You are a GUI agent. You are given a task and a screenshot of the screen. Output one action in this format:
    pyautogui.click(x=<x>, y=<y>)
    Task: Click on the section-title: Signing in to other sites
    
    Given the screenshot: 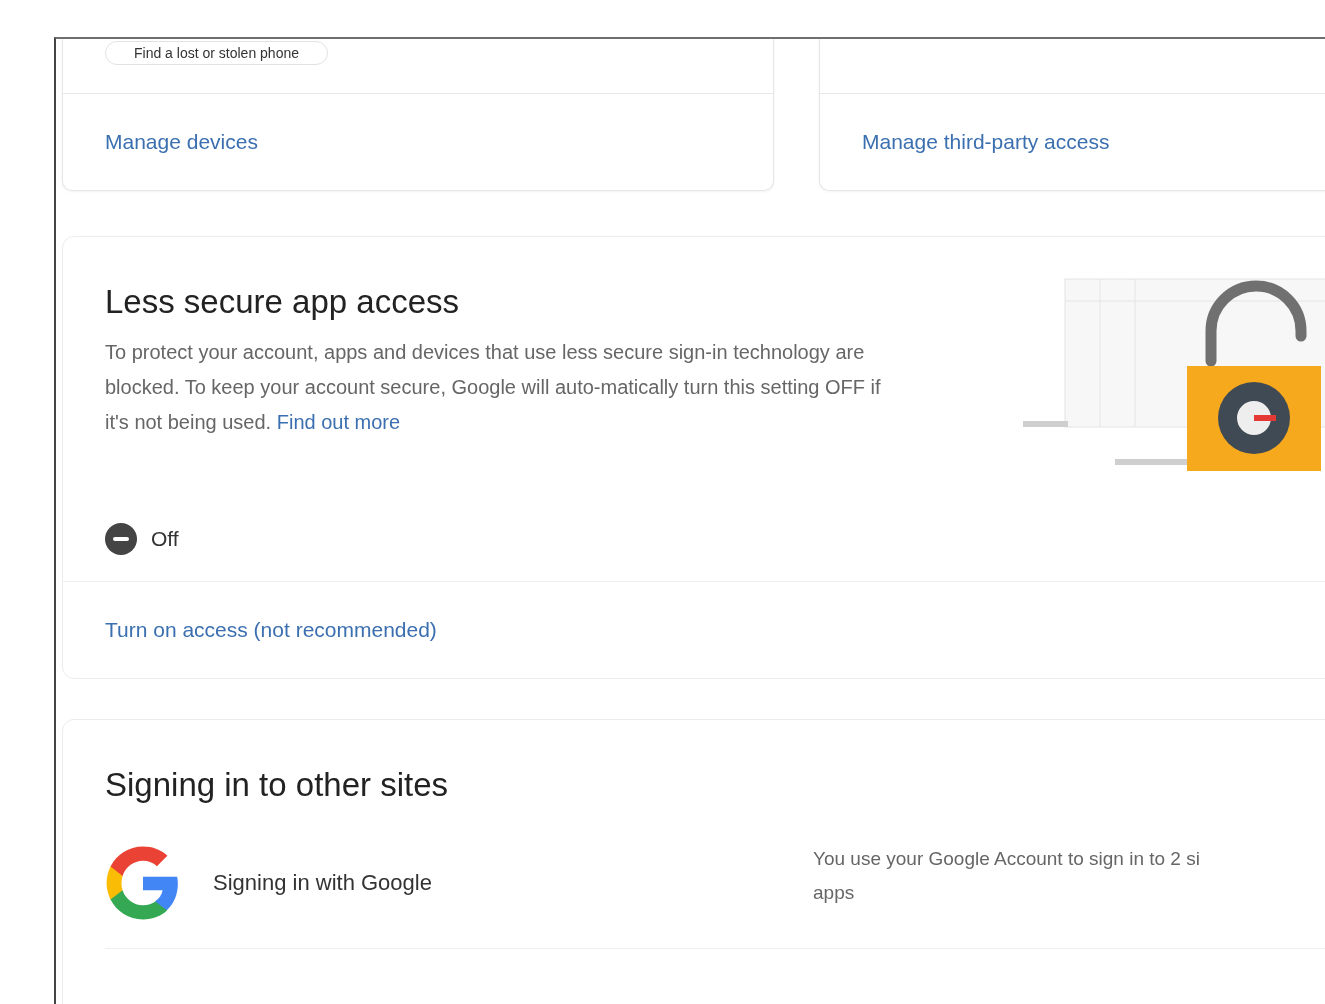 What is the action you would take?
    pyautogui.click(x=277, y=785)
    